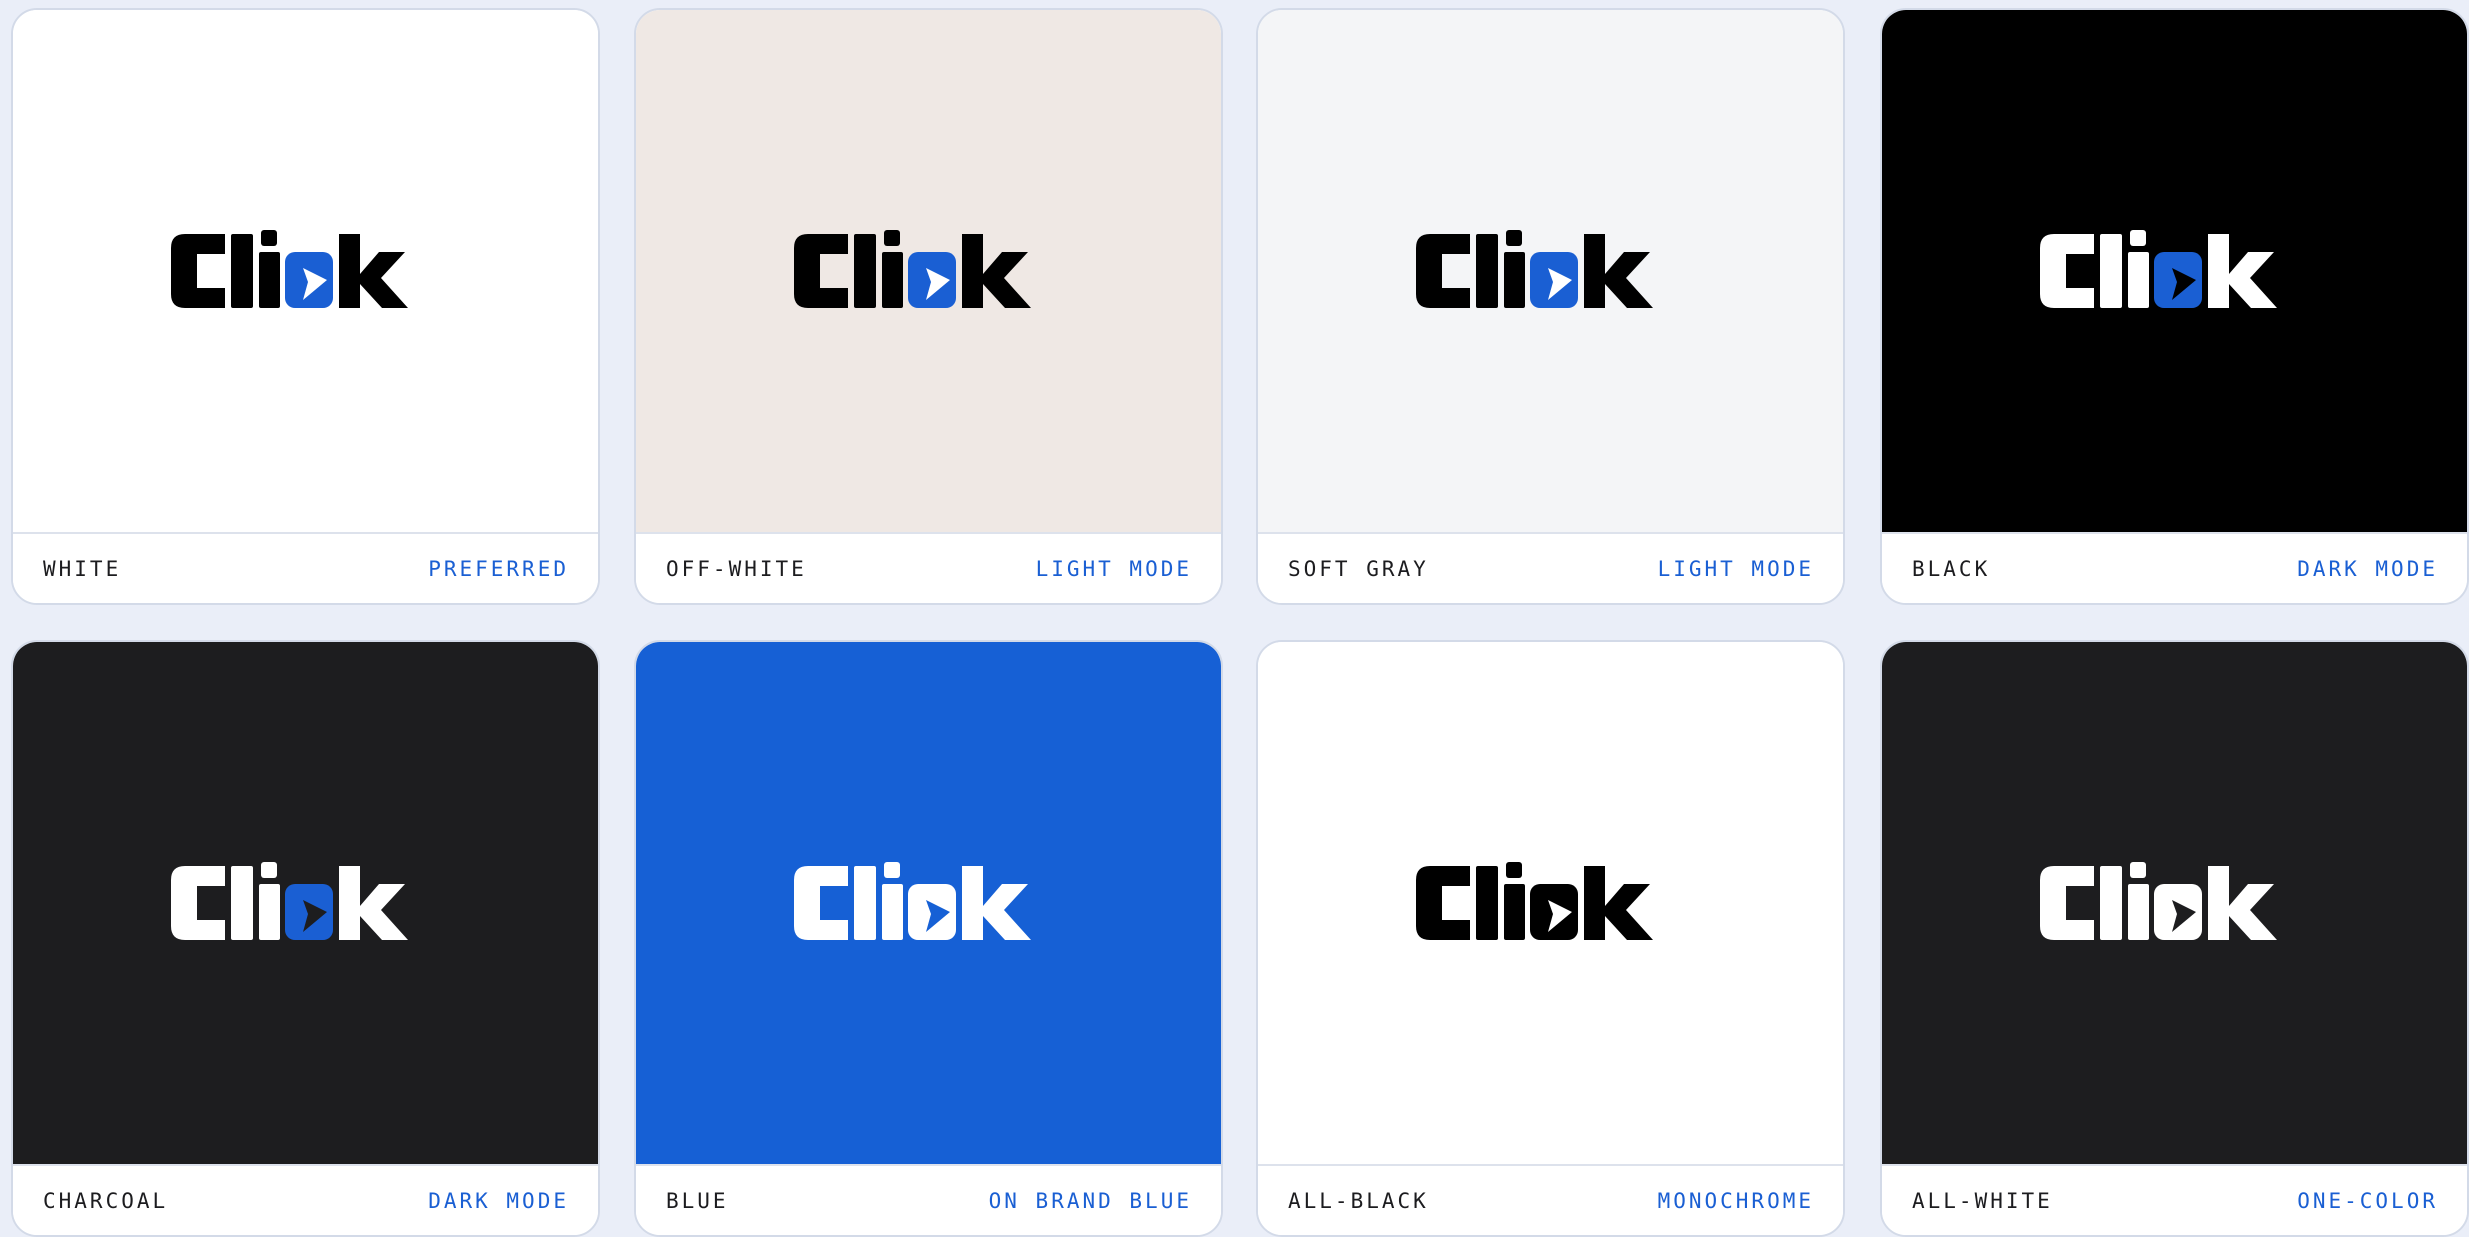 The width and height of the screenshot is (2469, 1237). I want to click on swatch-name: BLUE, so click(697, 1200).